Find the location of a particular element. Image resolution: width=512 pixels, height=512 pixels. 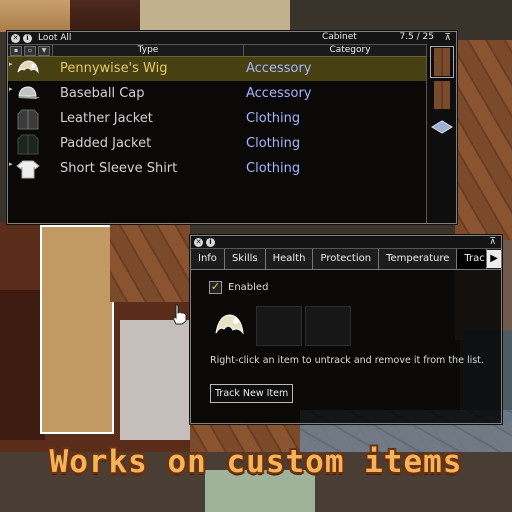

item-name: Leather Jacket is located at coordinates (106, 118).